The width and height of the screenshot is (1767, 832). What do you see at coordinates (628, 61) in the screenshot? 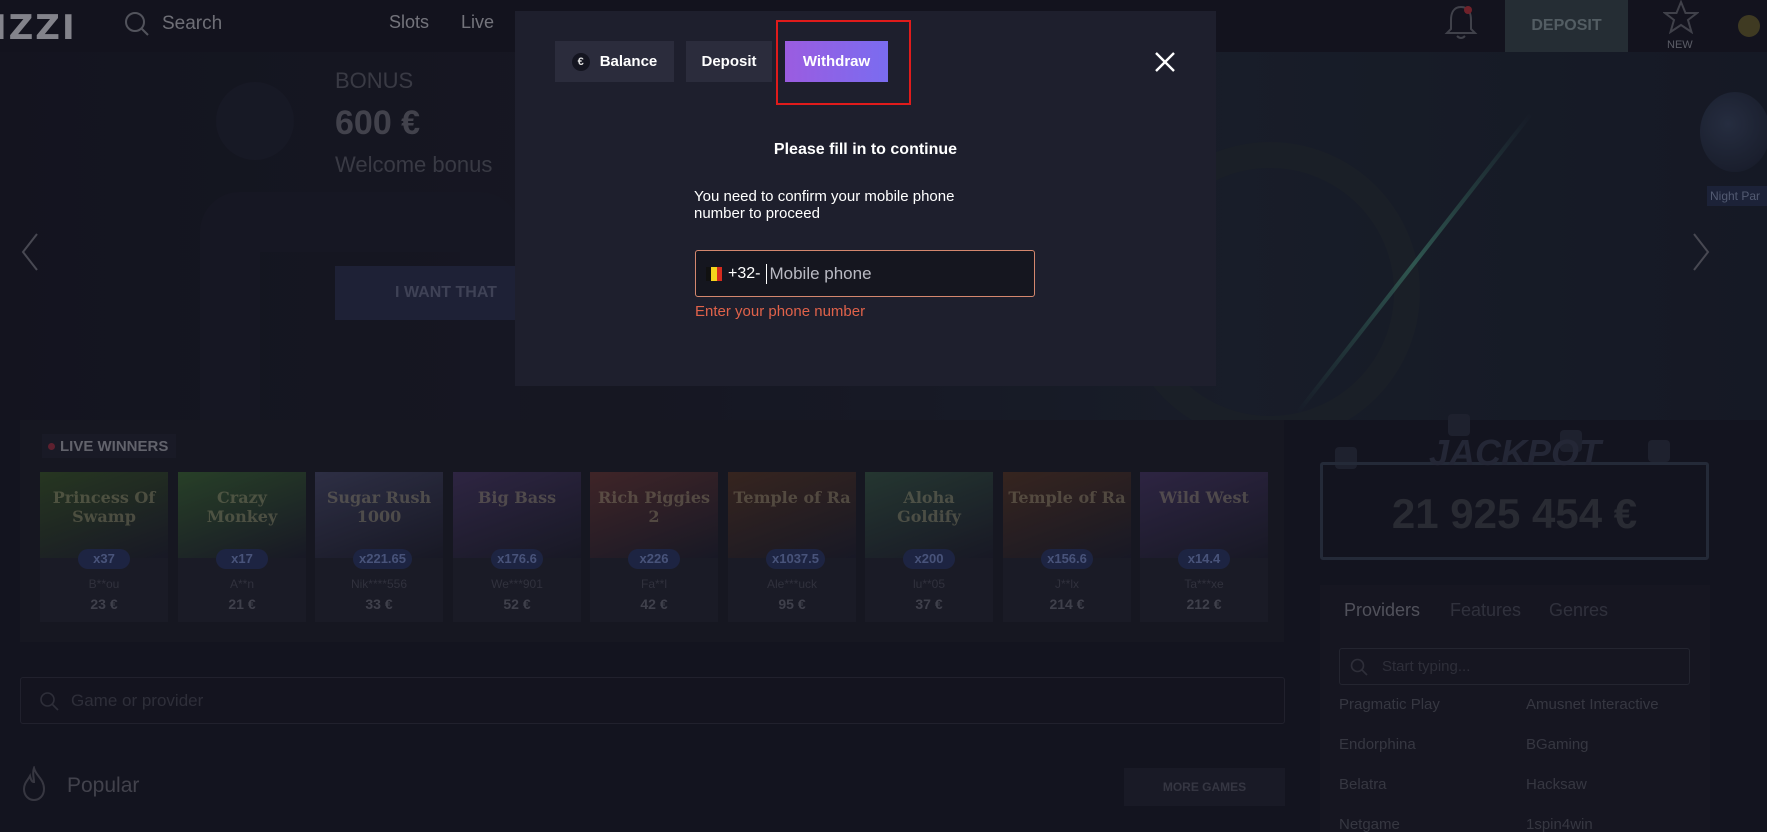
I see `tab-balance-label: Balance` at bounding box center [628, 61].